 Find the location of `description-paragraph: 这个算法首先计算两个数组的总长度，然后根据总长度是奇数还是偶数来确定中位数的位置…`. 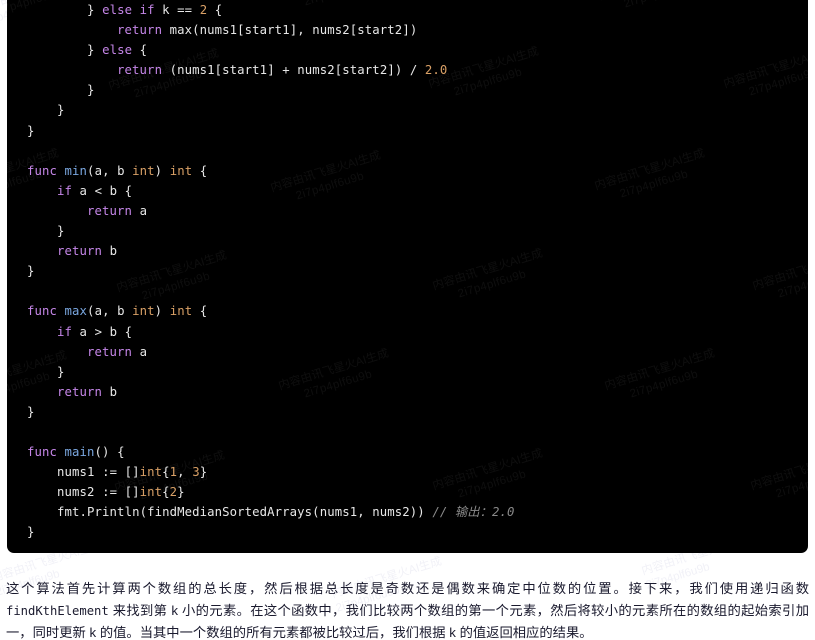

description-paragraph: 这个算法首先计算两个数组的总长度，然后根据总长度是奇数还是偶数来确定中位数的位置… is located at coordinates (407, 609).